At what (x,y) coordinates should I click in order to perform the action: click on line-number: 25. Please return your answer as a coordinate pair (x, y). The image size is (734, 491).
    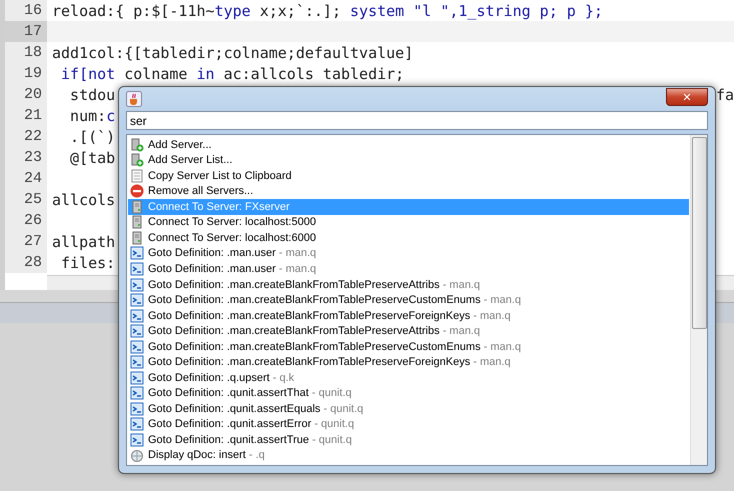
    Looking at the image, I should click on (26, 199).